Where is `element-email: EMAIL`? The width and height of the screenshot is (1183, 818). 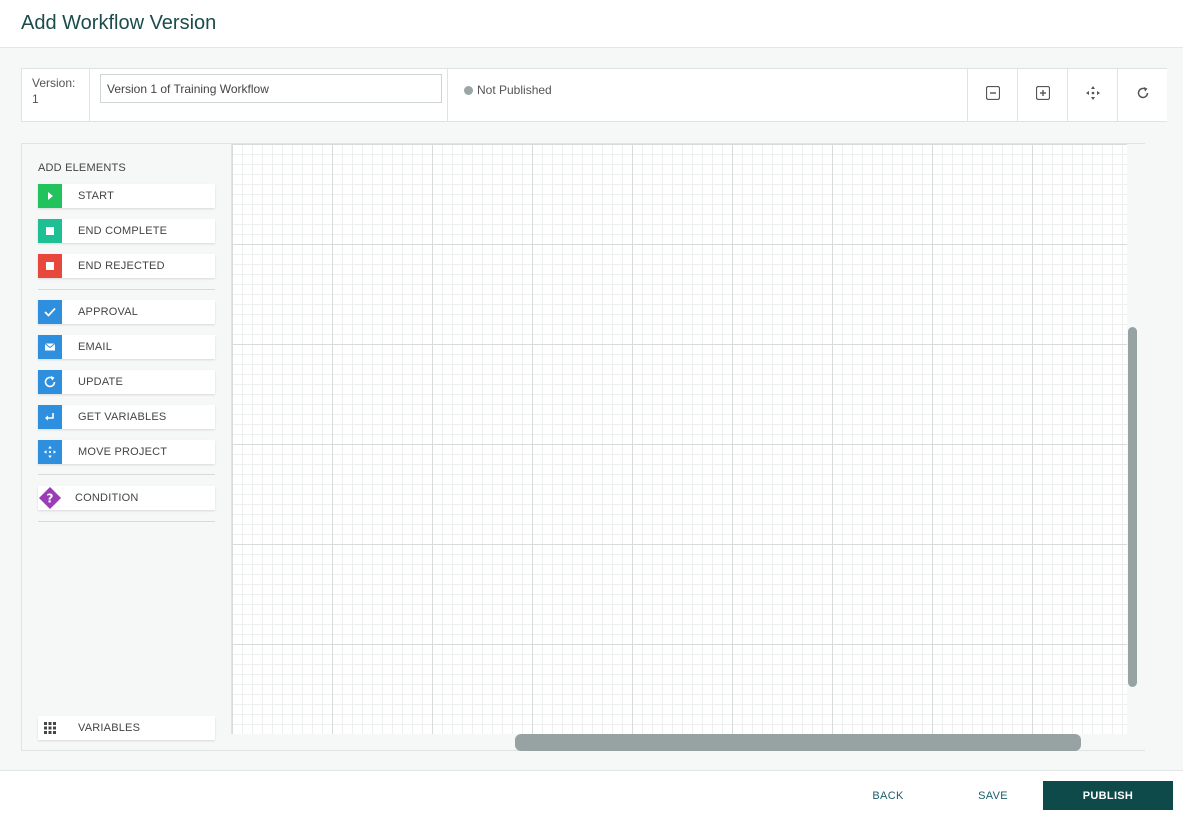 element-email: EMAIL is located at coordinates (126, 347).